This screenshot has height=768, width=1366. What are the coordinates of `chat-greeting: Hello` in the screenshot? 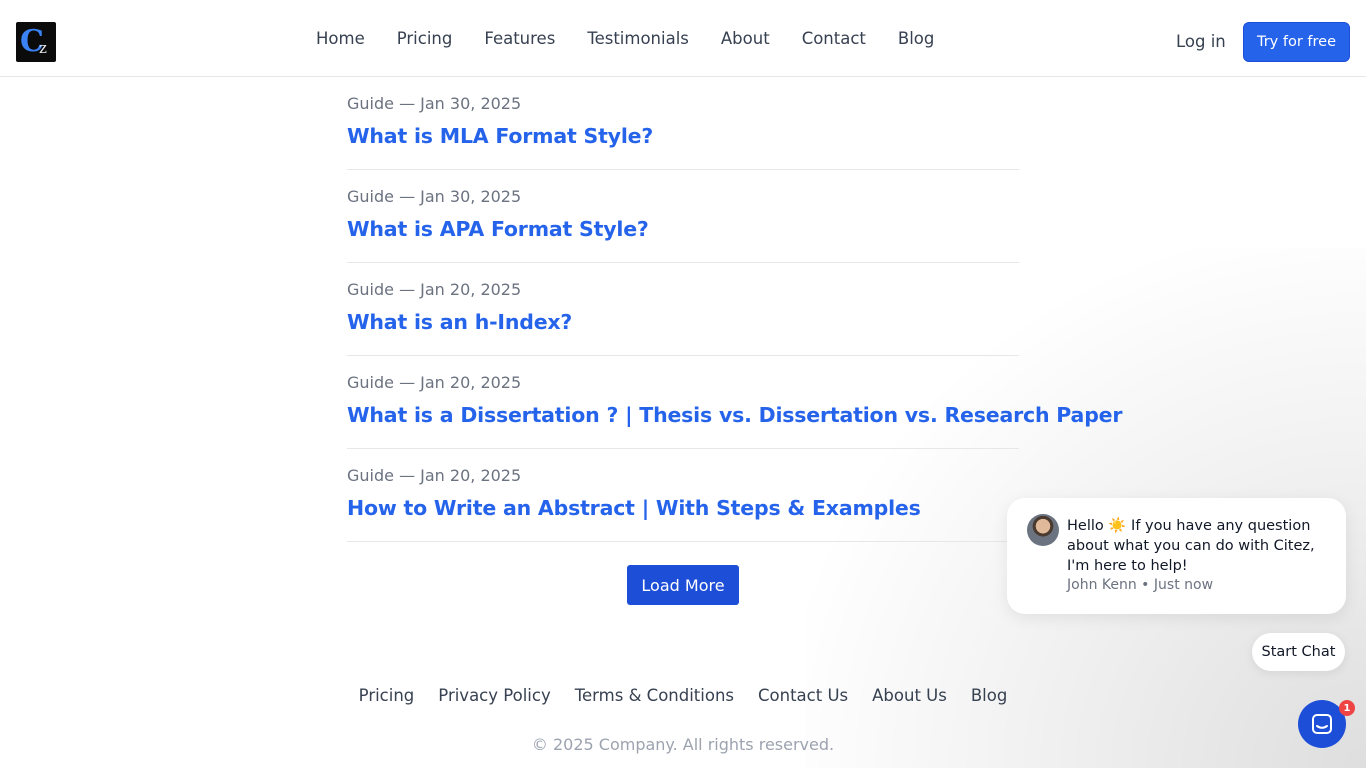 It's located at (1085, 526).